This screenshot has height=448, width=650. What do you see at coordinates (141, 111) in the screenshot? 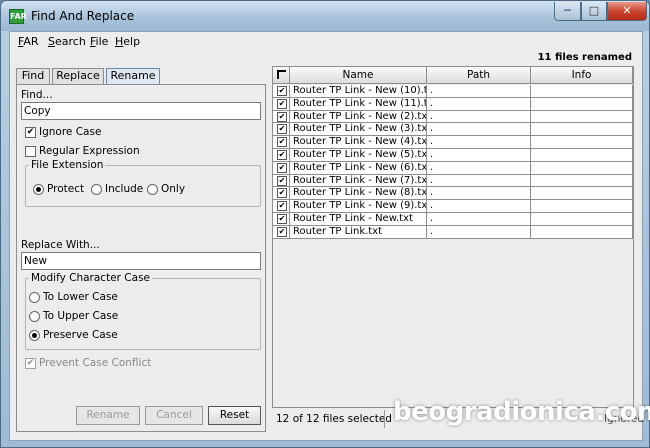
I see `find-input: Copy` at bounding box center [141, 111].